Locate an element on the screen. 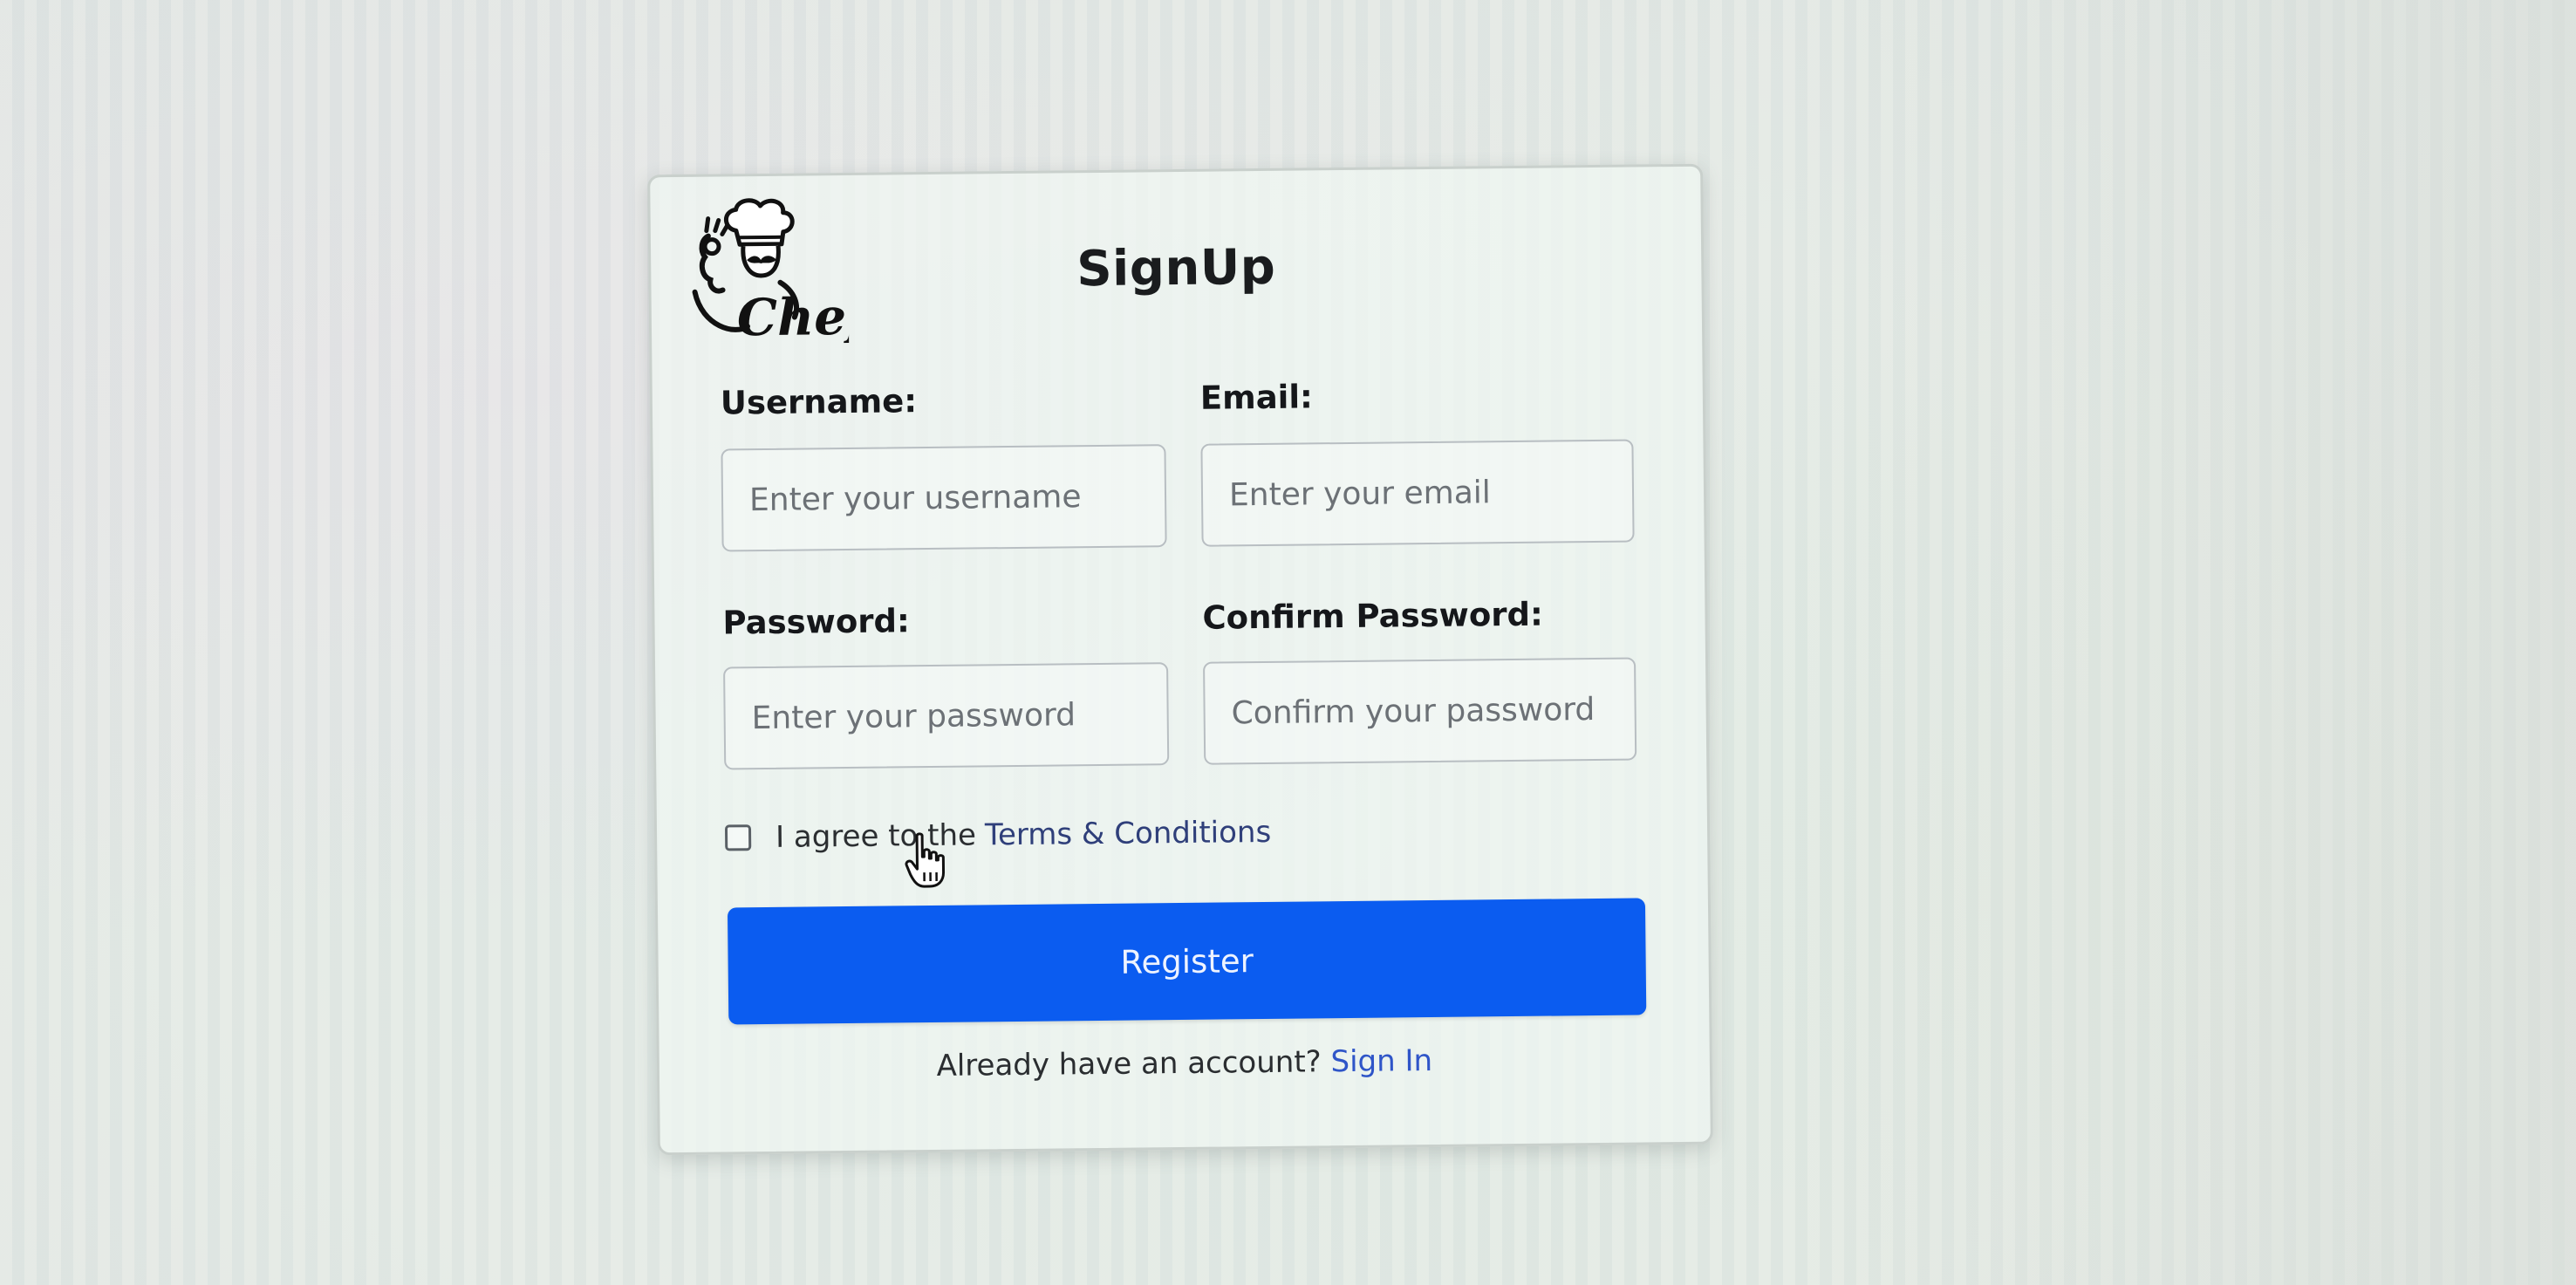 The height and width of the screenshot is (1285, 2576). signin-prompt-text: Already have an account? is located at coordinates (1129, 1063).